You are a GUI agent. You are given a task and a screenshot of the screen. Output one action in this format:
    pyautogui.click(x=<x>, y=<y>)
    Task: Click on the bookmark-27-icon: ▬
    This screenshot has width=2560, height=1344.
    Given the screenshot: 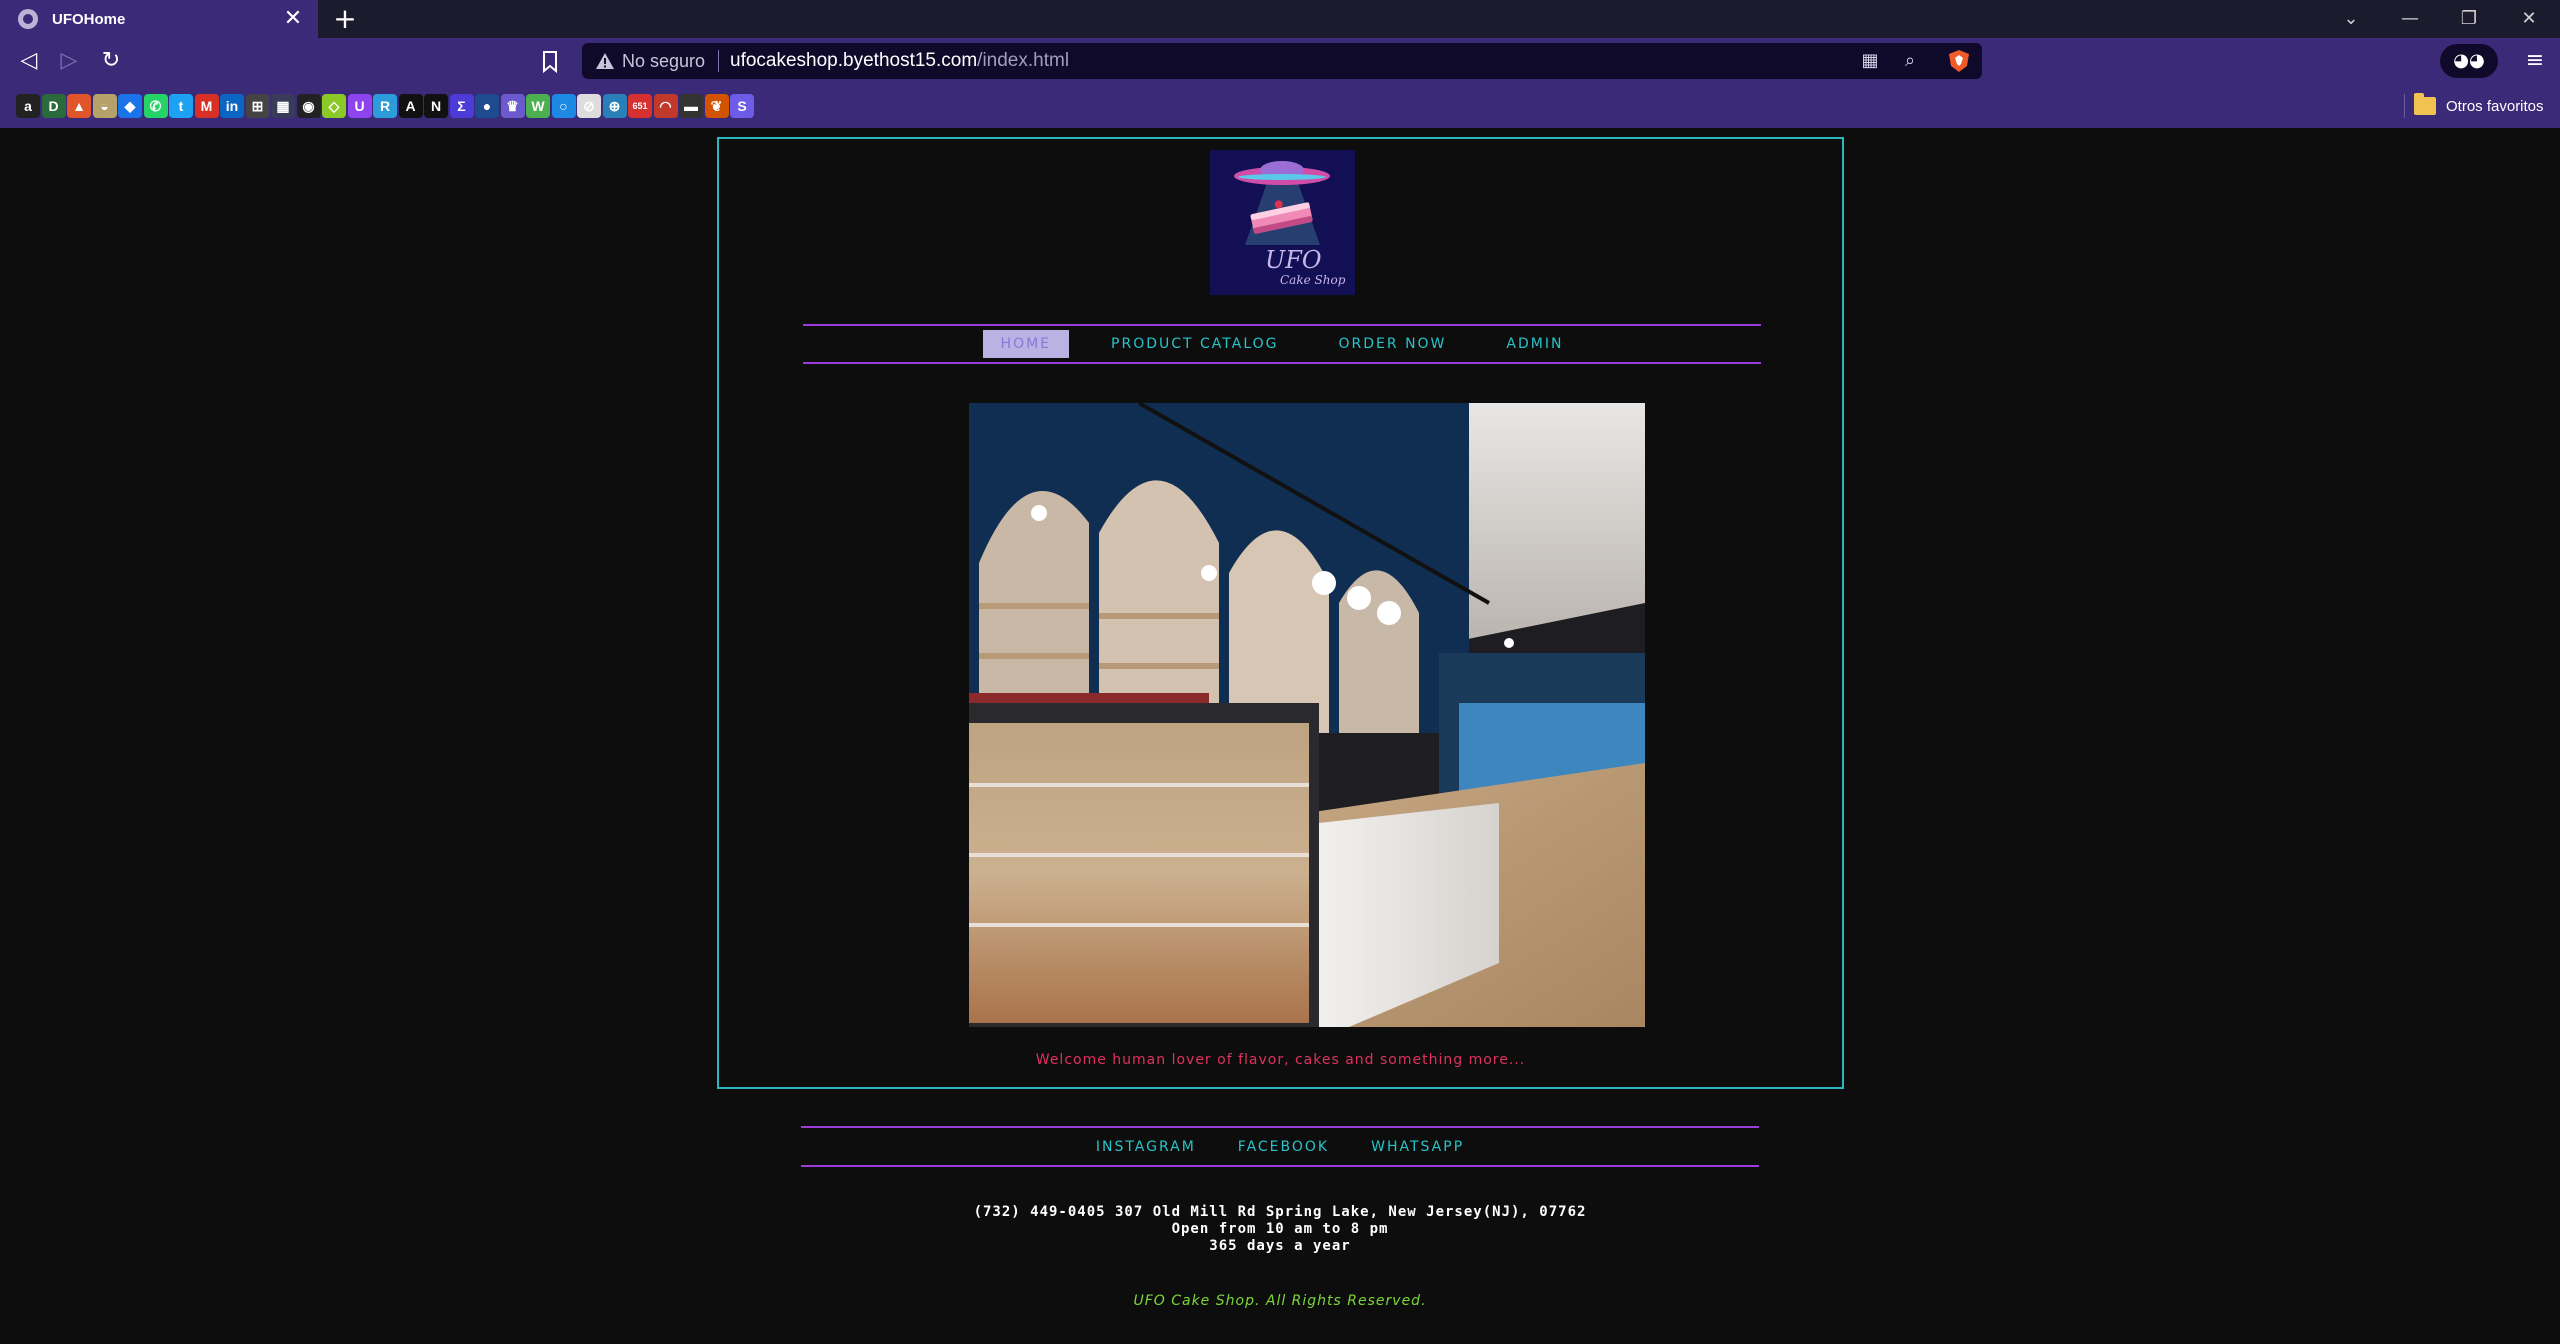 What is the action you would take?
    pyautogui.click(x=691, y=106)
    